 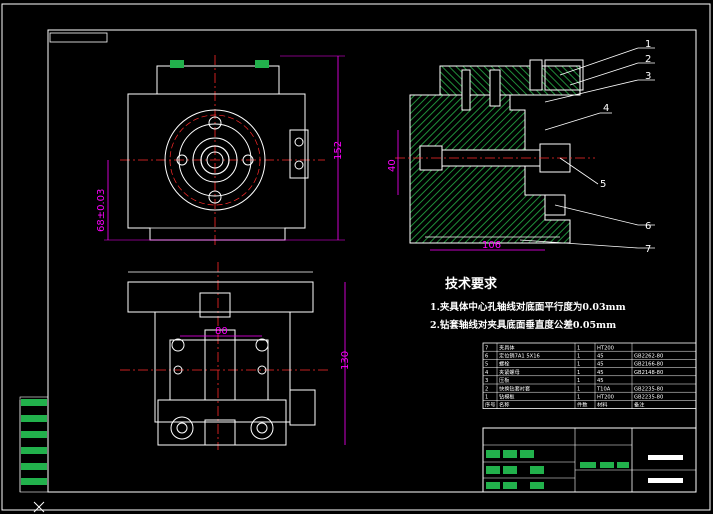 What do you see at coordinates (648, 44) in the screenshot?
I see `balloon-1: 1` at bounding box center [648, 44].